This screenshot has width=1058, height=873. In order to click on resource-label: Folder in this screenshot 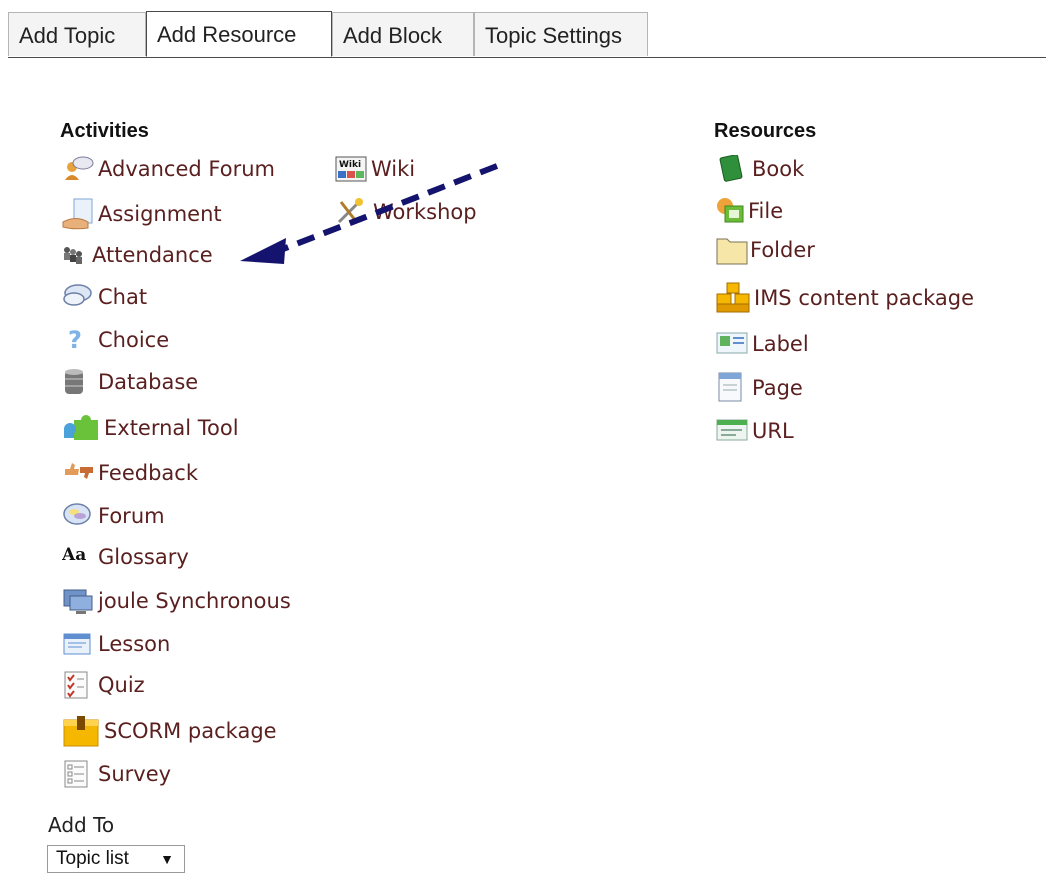, I will do `click(782, 250)`.